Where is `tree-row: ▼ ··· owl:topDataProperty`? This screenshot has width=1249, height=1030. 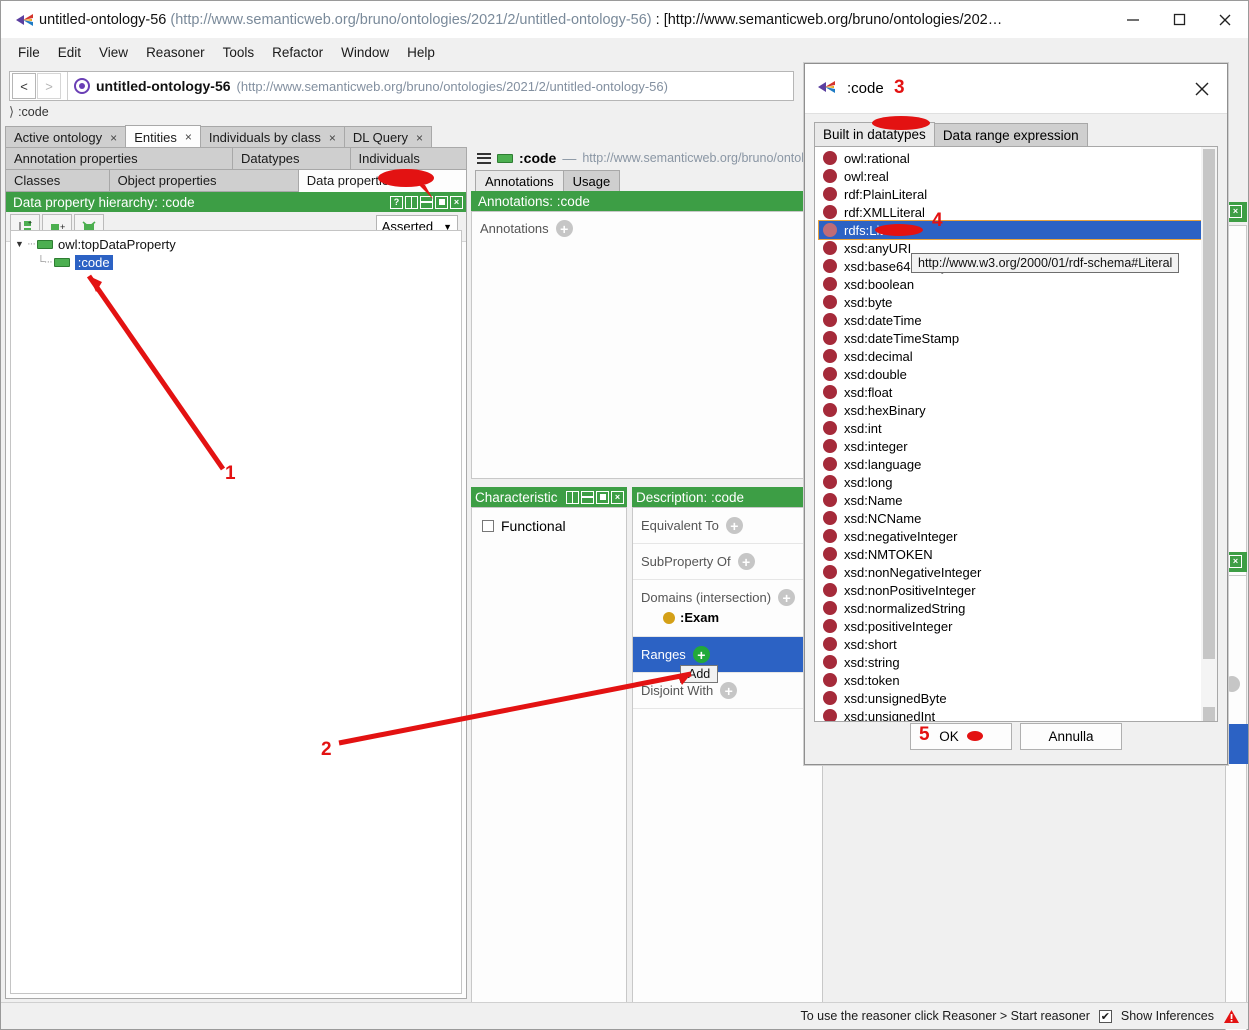 tree-row: ▼ ··· owl:topDataProperty is located at coordinates (238, 244).